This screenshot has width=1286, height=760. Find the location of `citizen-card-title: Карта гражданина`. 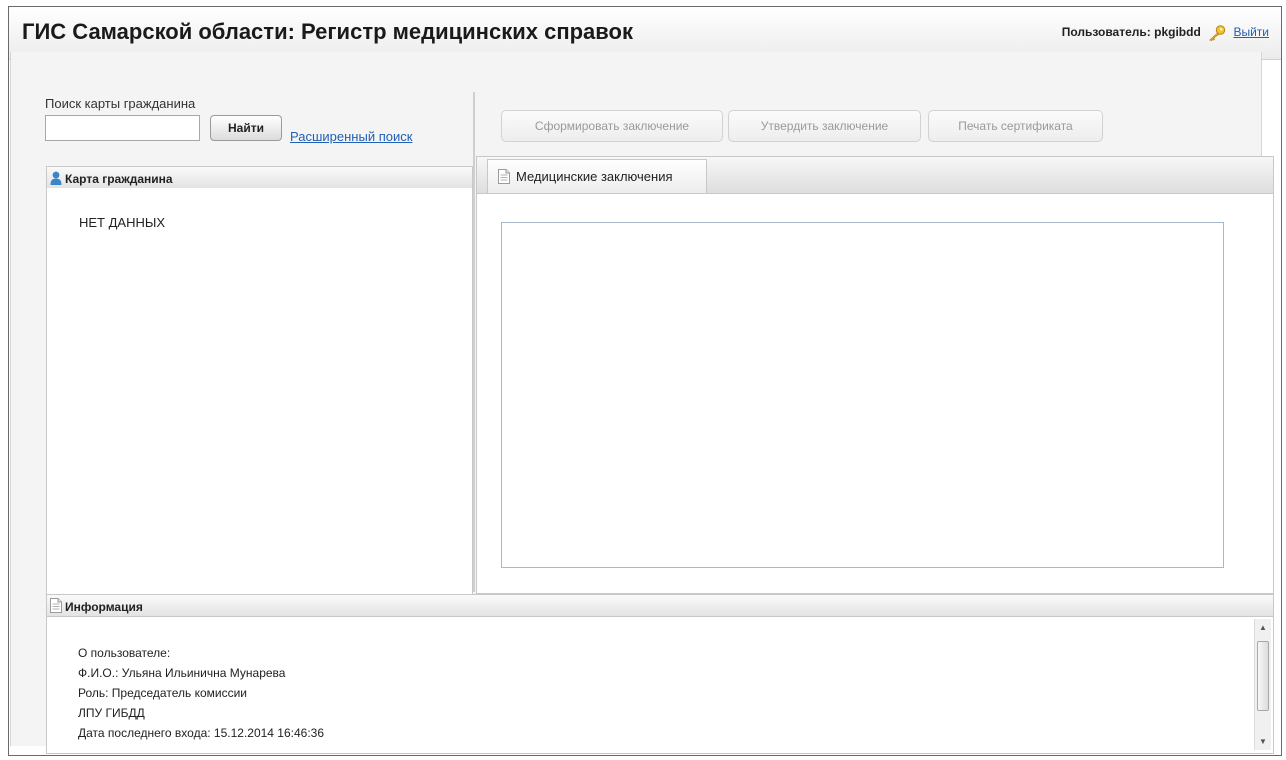

citizen-card-title: Карта гражданина is located at coordinates (119, 179).